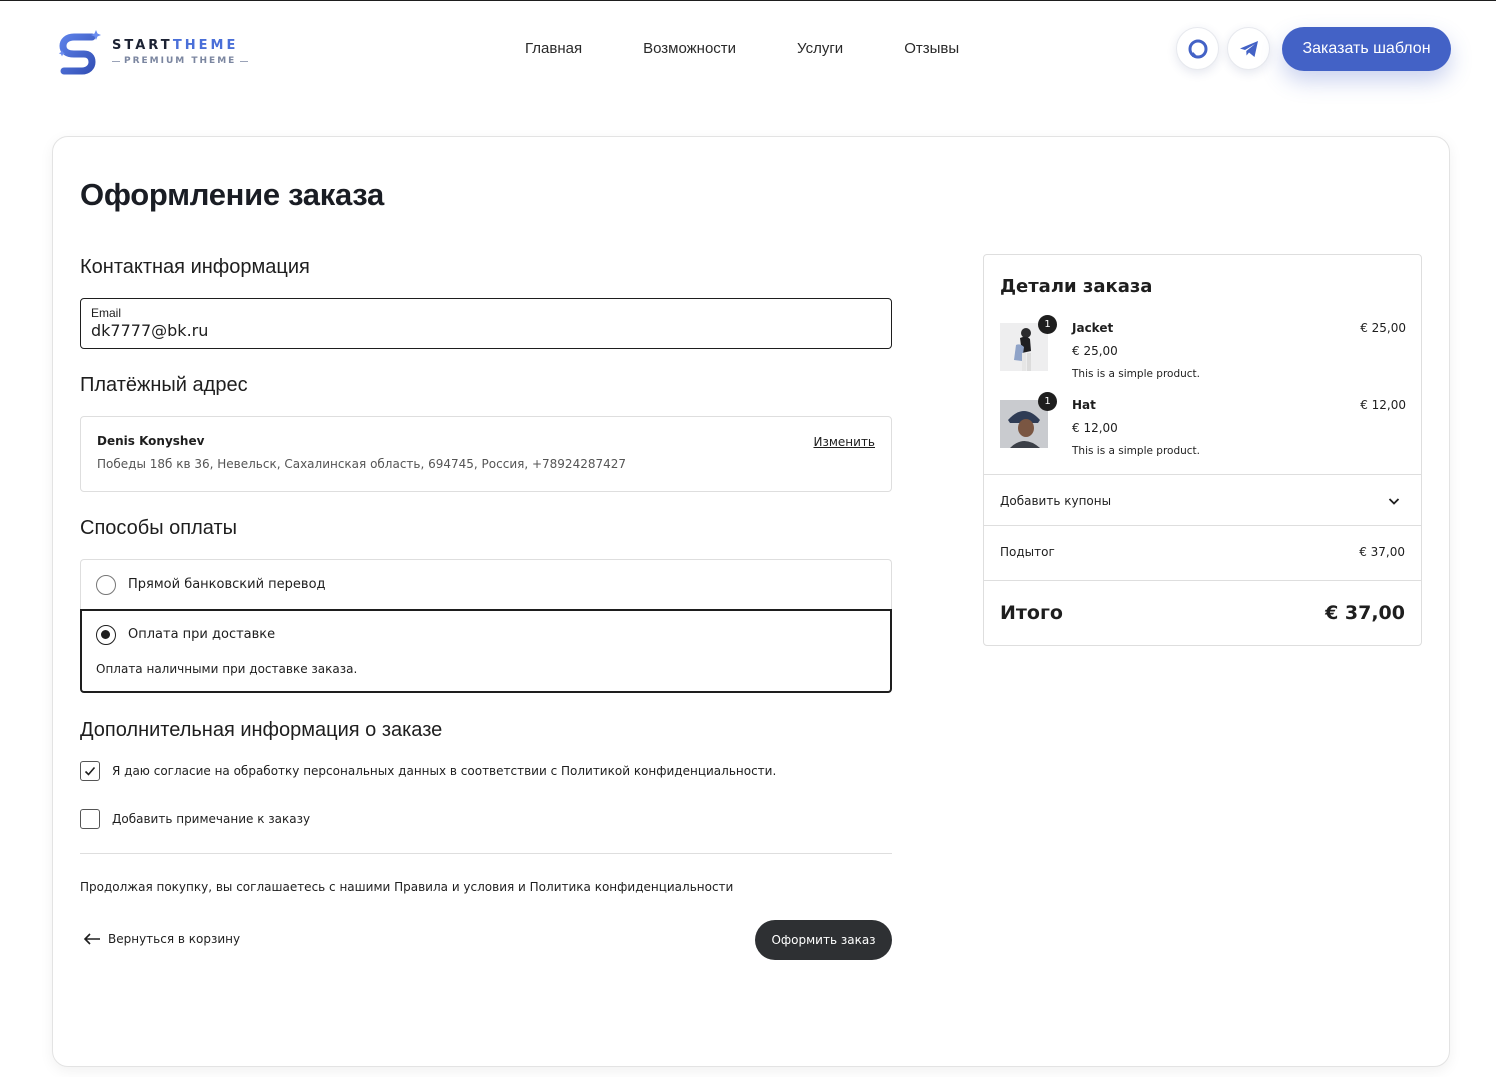 The image size is (1496, 1077). What do you see at coordinates (211, 819) in the screenshot?
I see `order-note-label: Добавить примечание к заказу` at bounding box center [211, 819].